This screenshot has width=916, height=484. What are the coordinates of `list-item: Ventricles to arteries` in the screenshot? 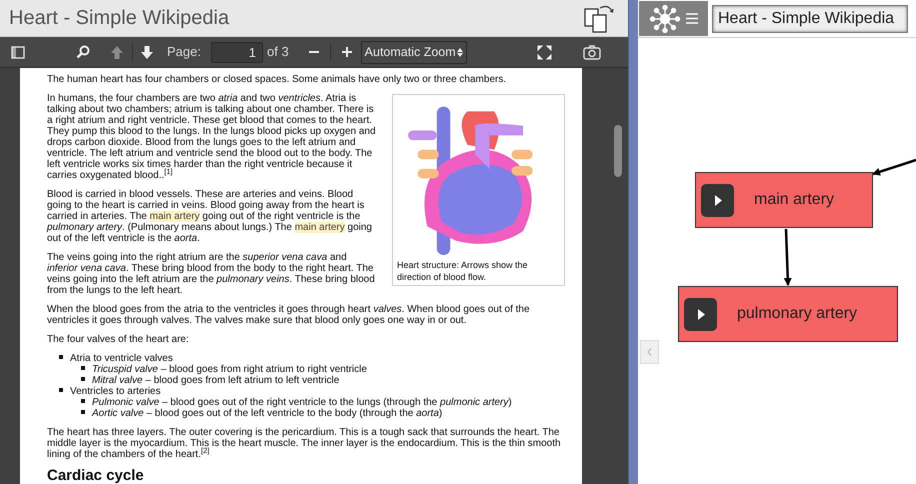 It's located at (115, 391).